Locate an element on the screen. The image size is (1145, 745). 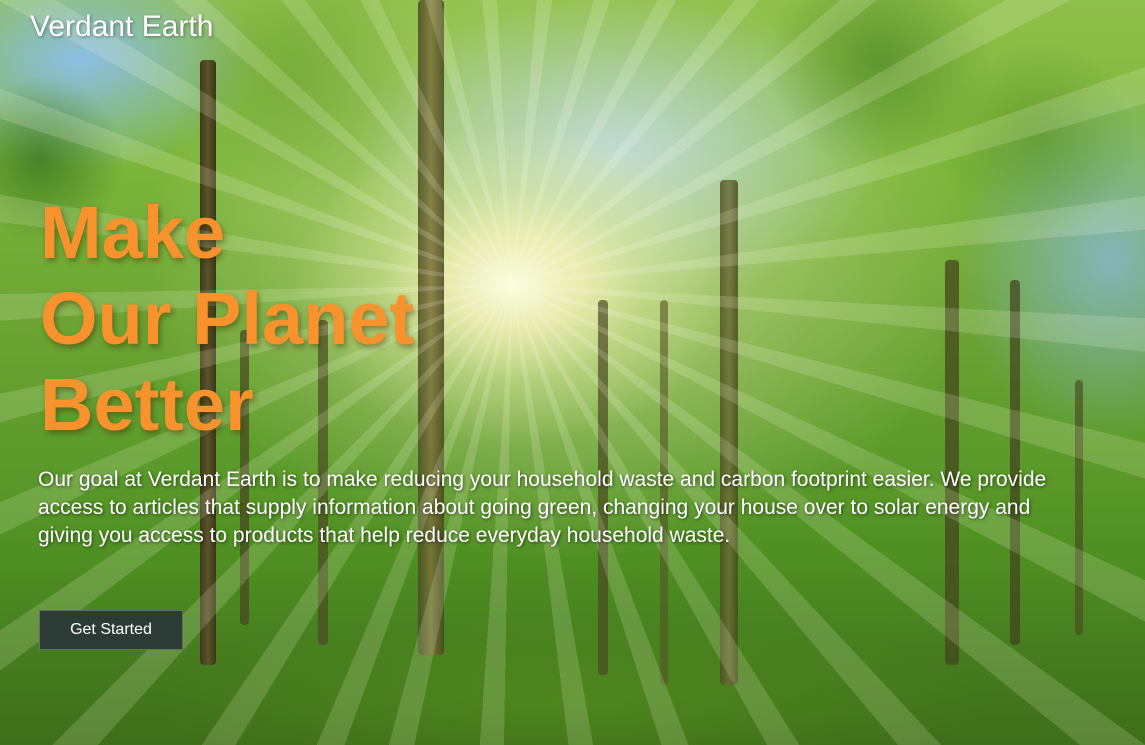
headline-line: Our Planet is located at coordinates (227, 318).